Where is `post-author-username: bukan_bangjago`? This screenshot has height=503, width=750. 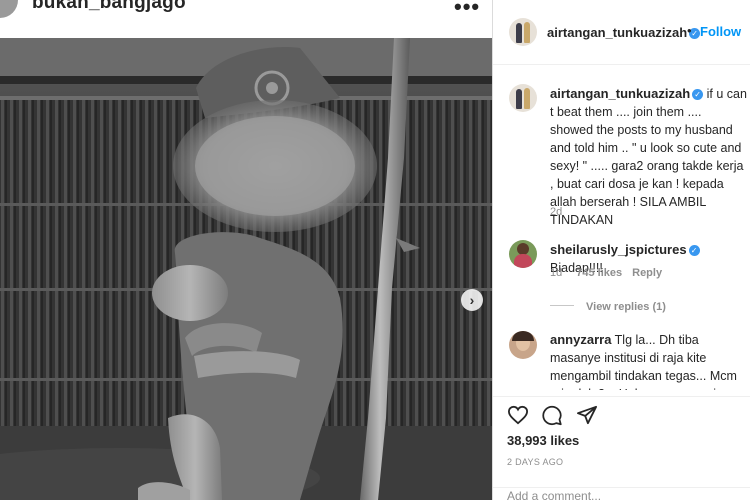 post-author-username: bukan_bangjago is located at coordinates (109, 7).